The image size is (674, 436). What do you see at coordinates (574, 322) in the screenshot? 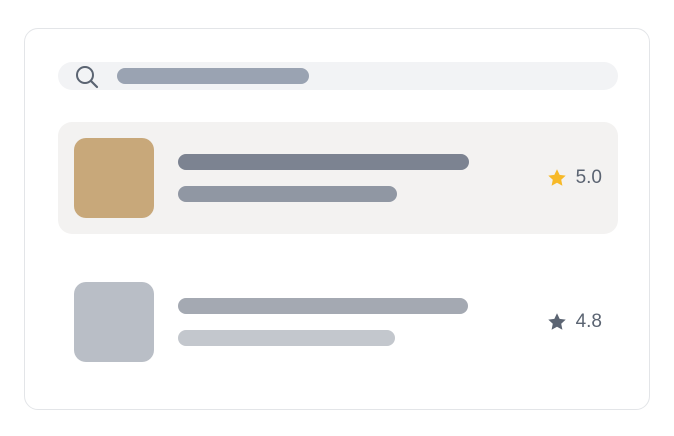
I see `item-rating: 4.8` at bounding box center [574, 322].